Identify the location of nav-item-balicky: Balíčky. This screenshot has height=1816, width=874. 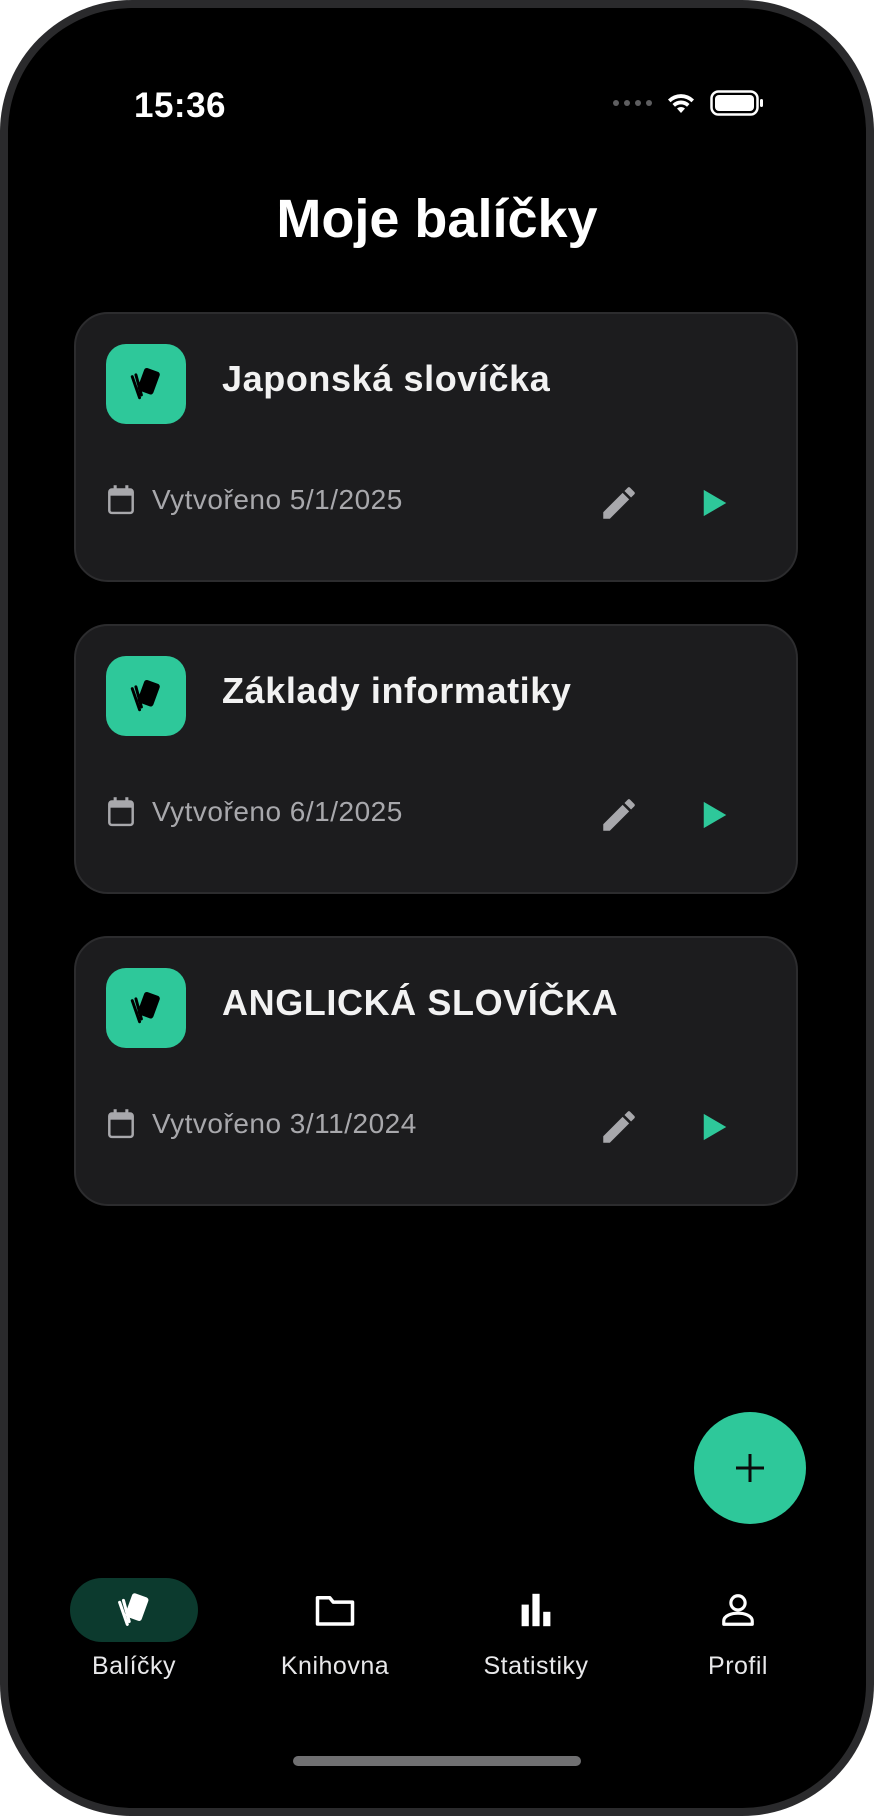
(134, 1629).